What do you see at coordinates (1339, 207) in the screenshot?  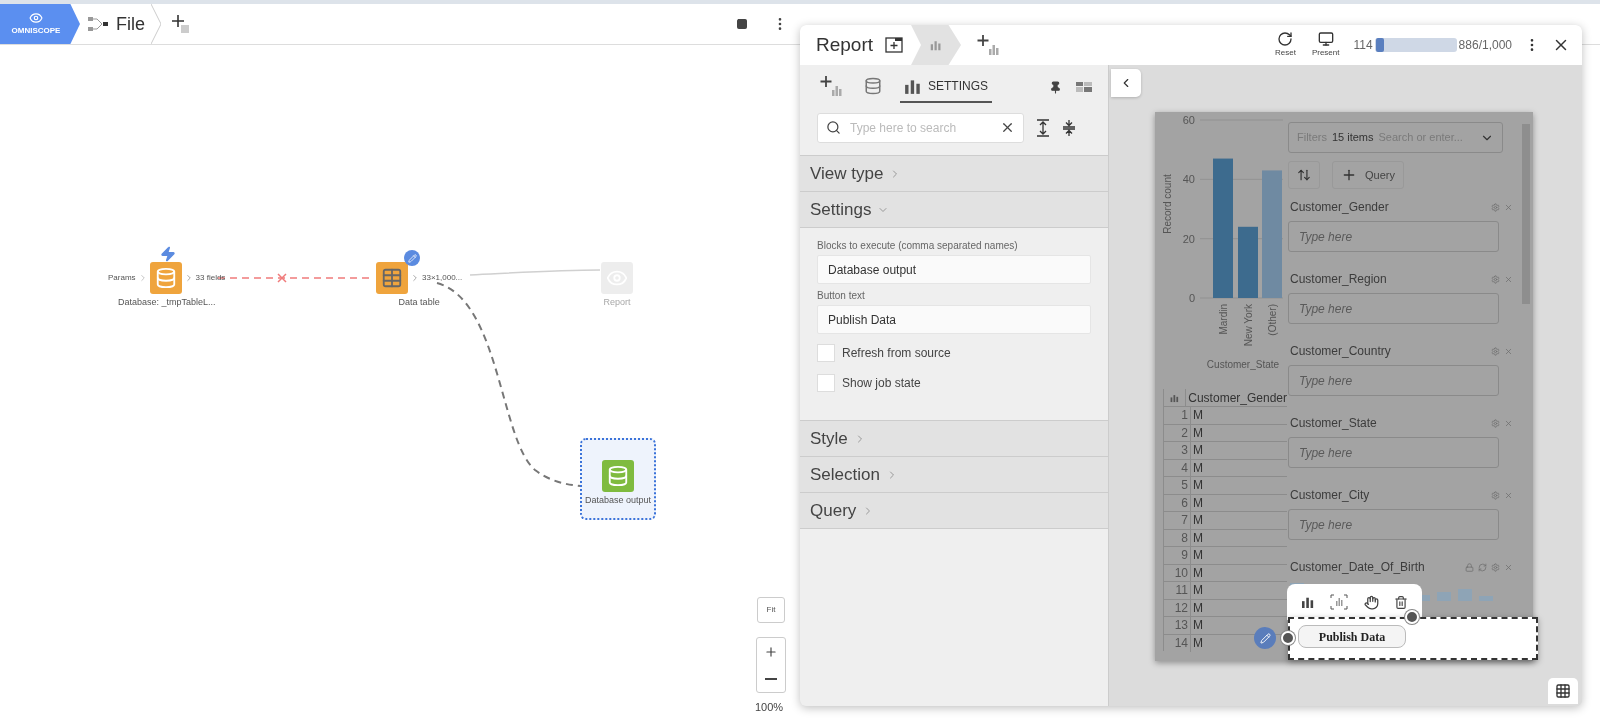 I see `filter-name: Customer_Gender` at bounding box center [1339, 207].